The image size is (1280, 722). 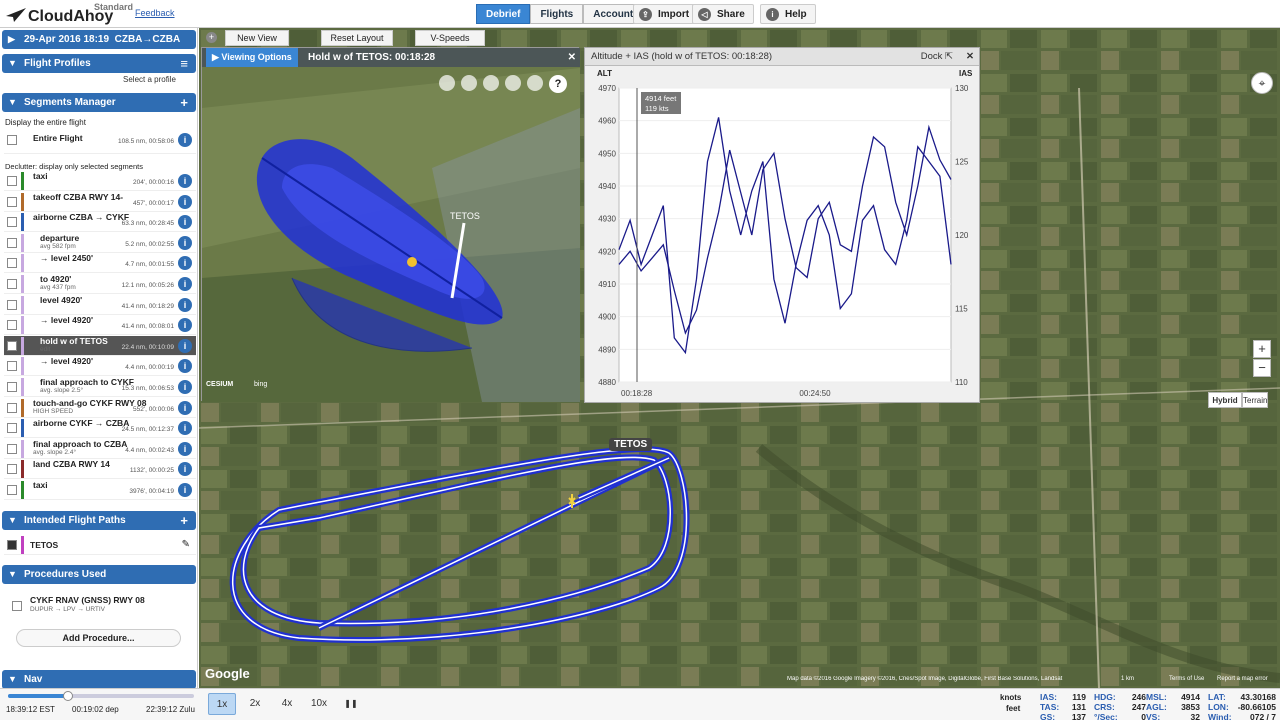 What do you see at coordinates (1255, 400) in the screenshot?
I see `terrain-button: Terrain` at bounding box center [1255, 400].